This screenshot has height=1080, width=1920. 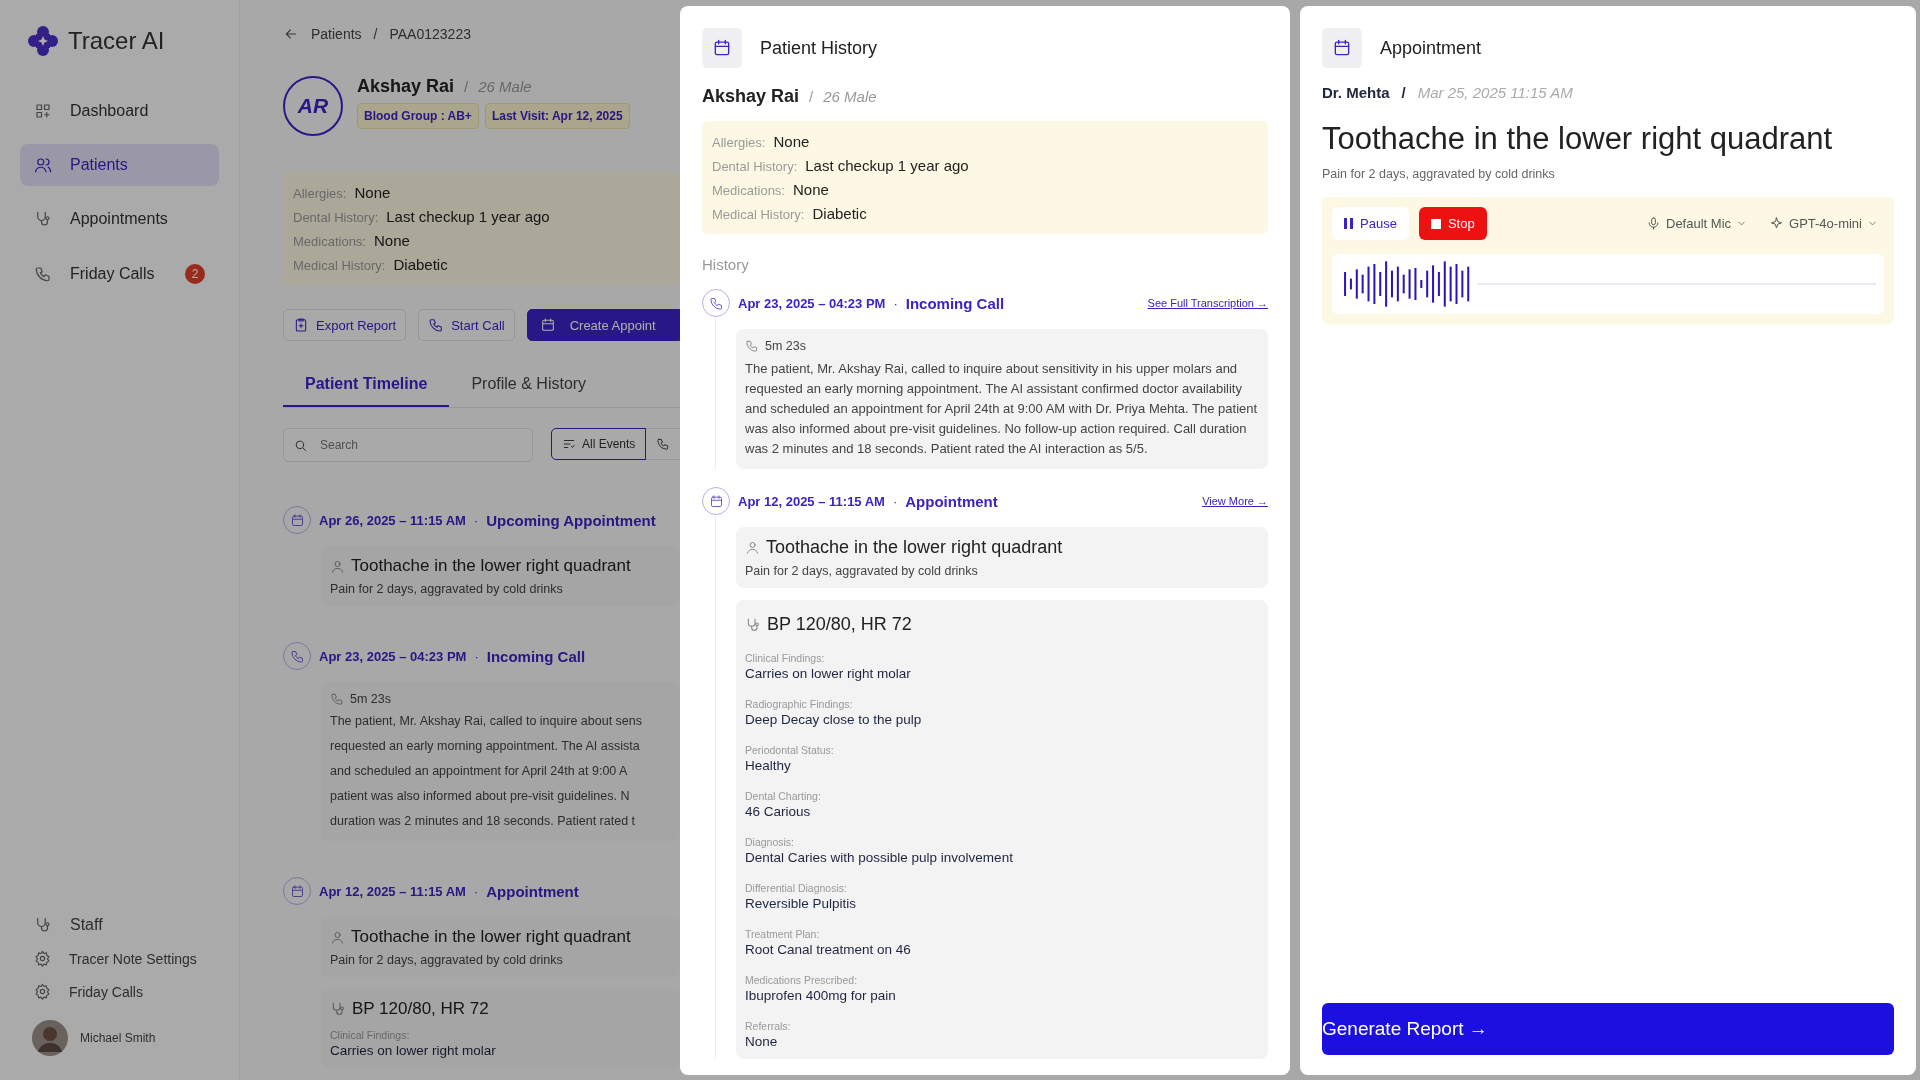 I want to click on user-name: Michael Smith, so click(x=118, y=1038).